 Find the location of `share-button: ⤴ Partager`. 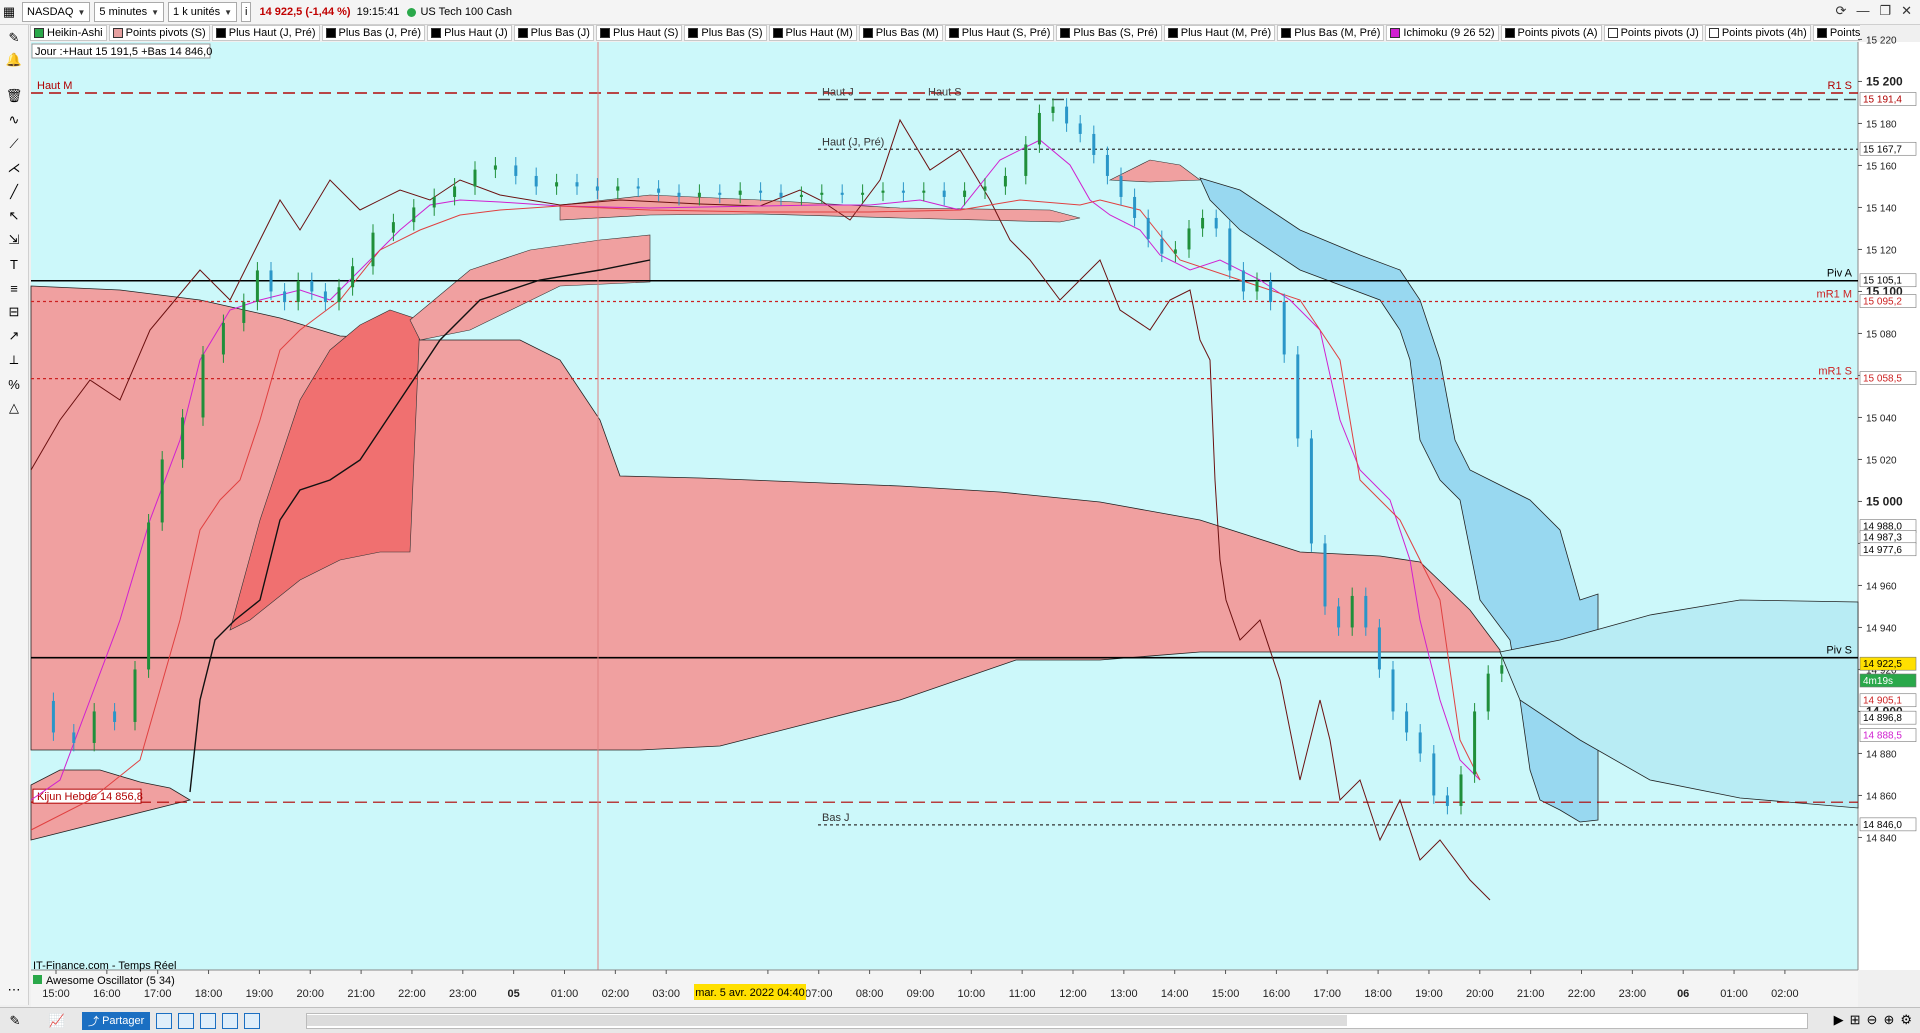

share-button: ⤴ Partager is located at coordinates (116, 1020).